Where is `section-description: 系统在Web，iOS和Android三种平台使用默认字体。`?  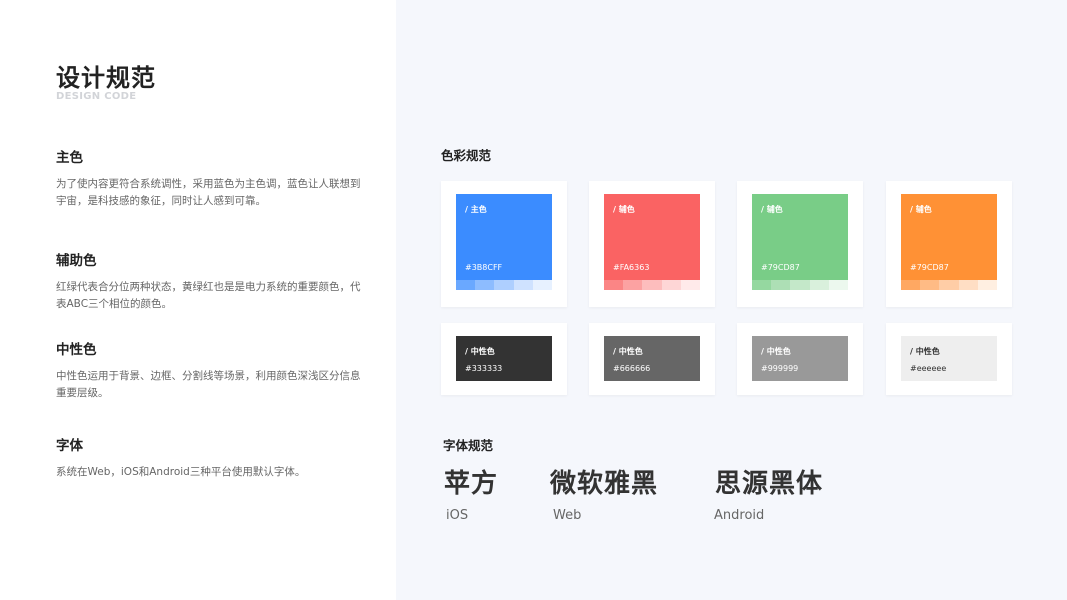
section-description: 系统在Web，iOS和Android三种平台使用默认字体。 is located at coordinates (181, 472).